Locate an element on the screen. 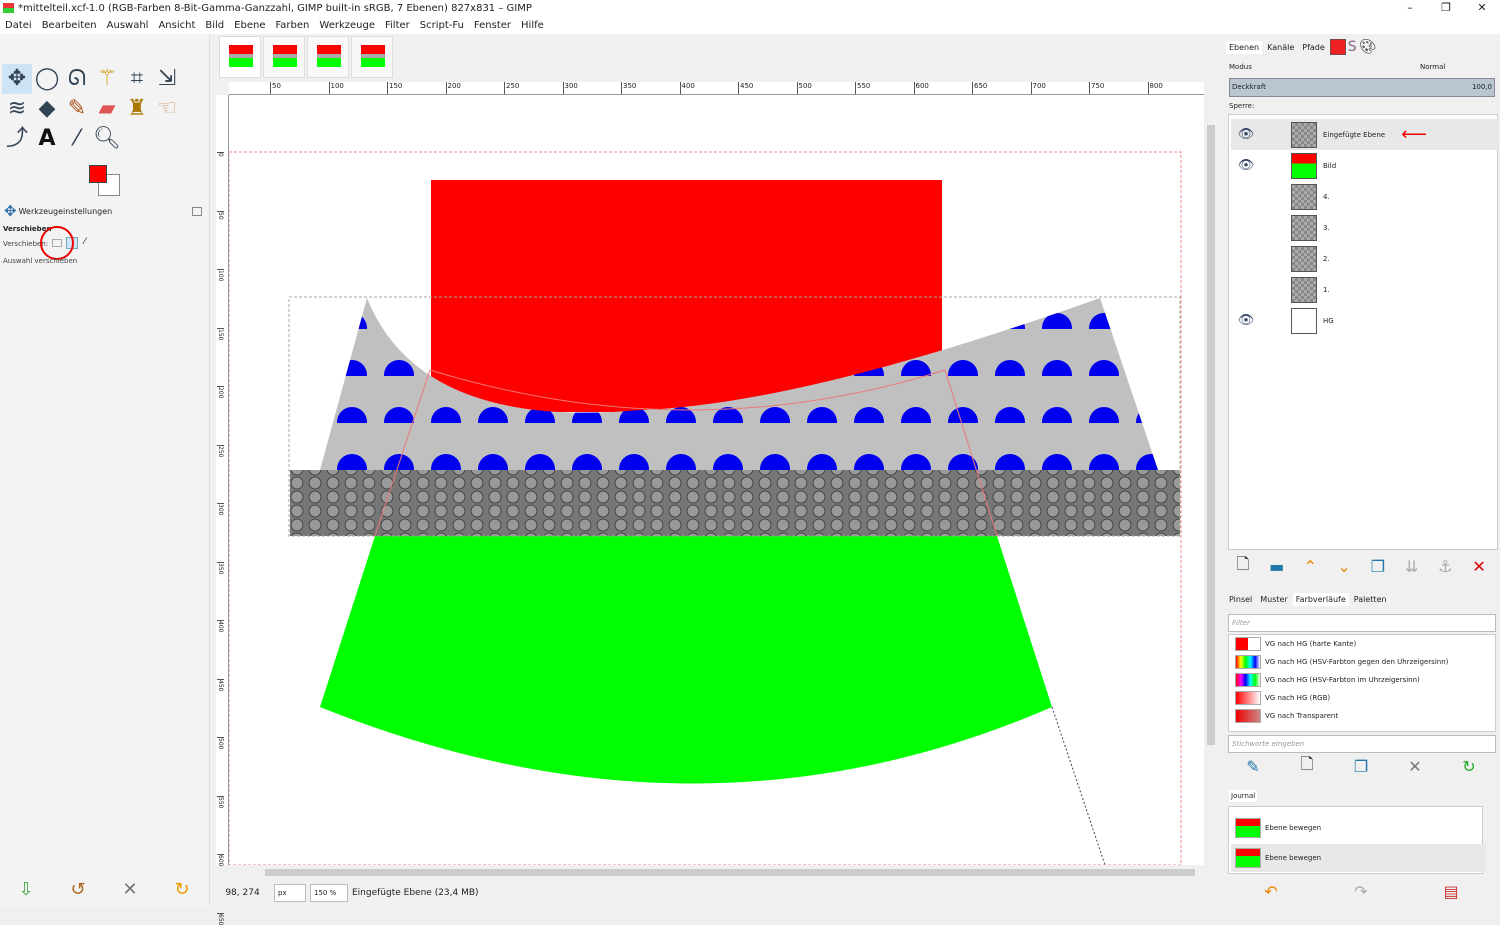 The image size is (1500, 925). menu-ebene: Ebene is located at coordinates (249, 26).